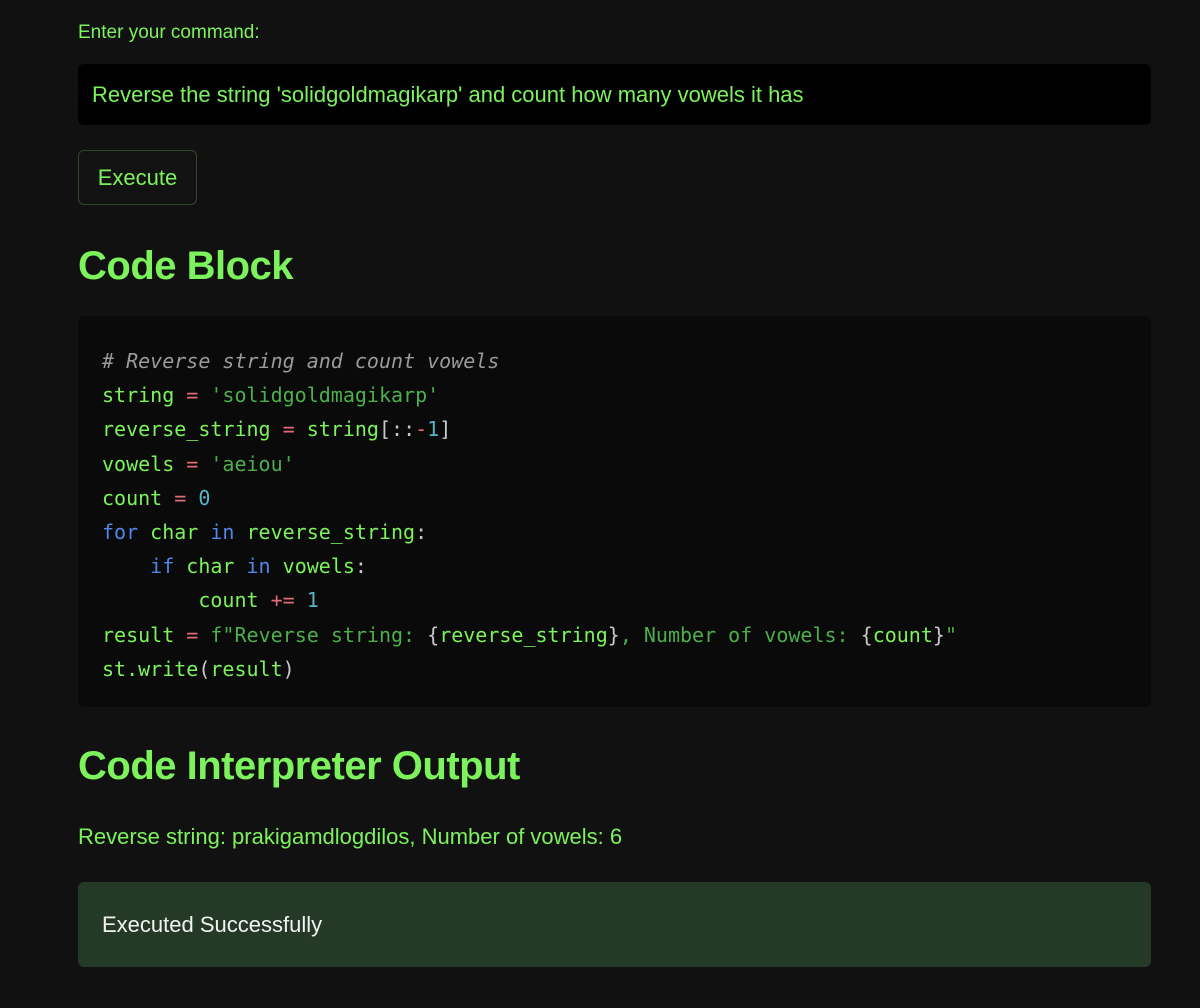 The image size is (1200, 1008). What do you see at coordinates (198, 463) in the screenshot?
I see `code-line-4: vowels = 'aeiou'` at bounding box center [198, 463].